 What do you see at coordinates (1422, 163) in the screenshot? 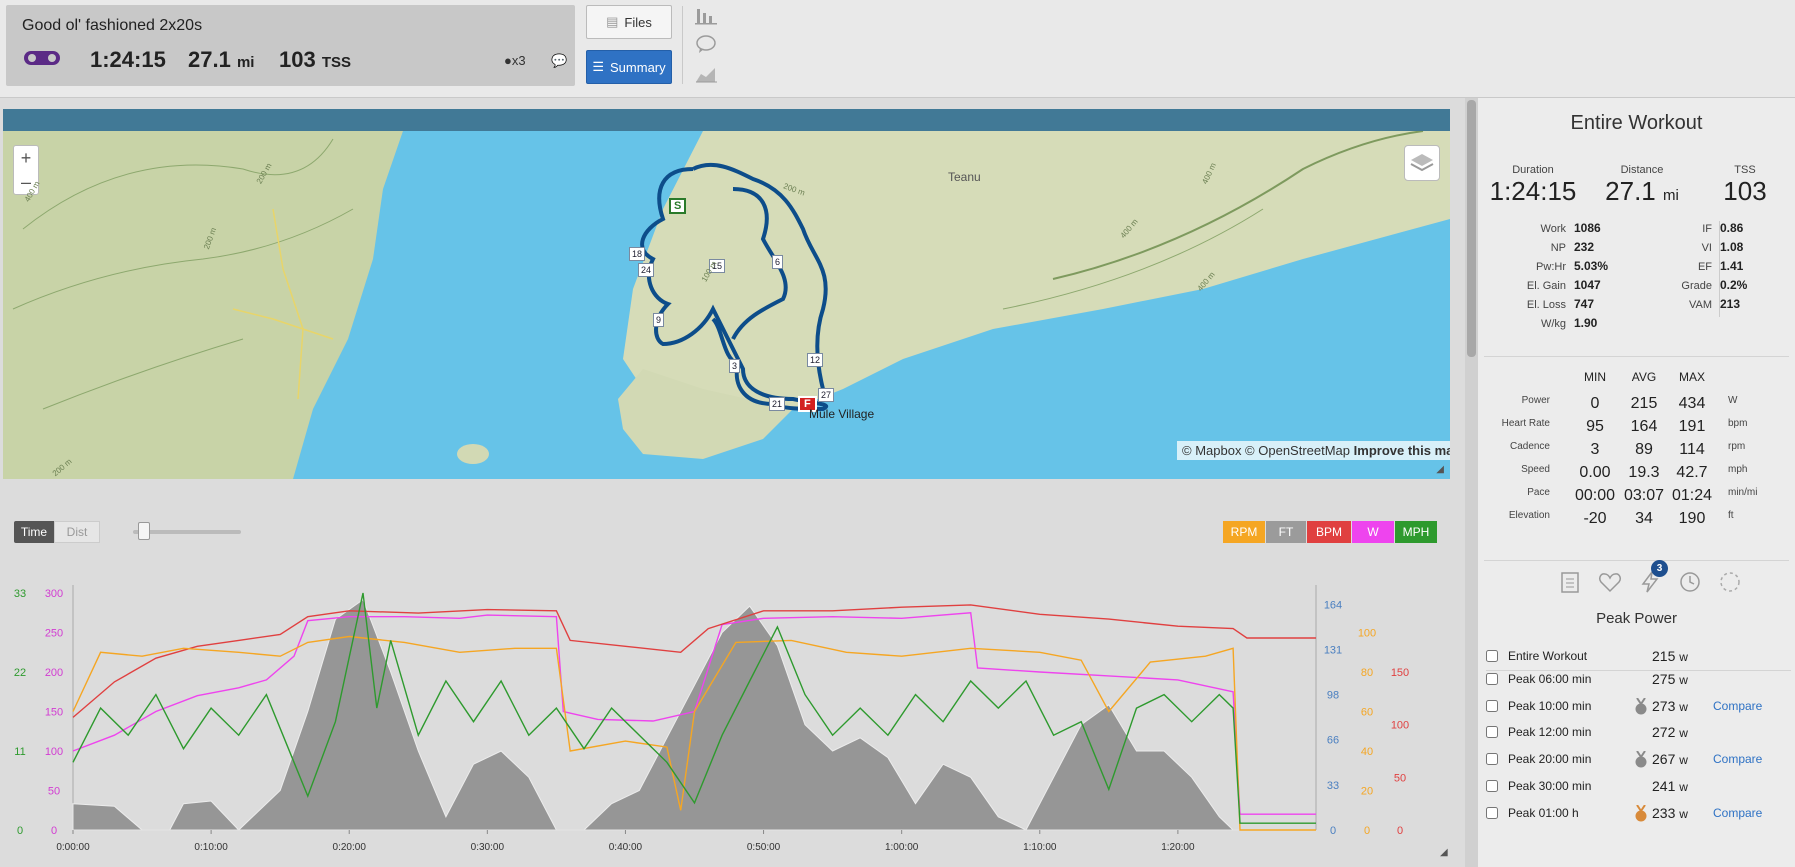
I see `layers-button` at bounding box center [1422, 163].